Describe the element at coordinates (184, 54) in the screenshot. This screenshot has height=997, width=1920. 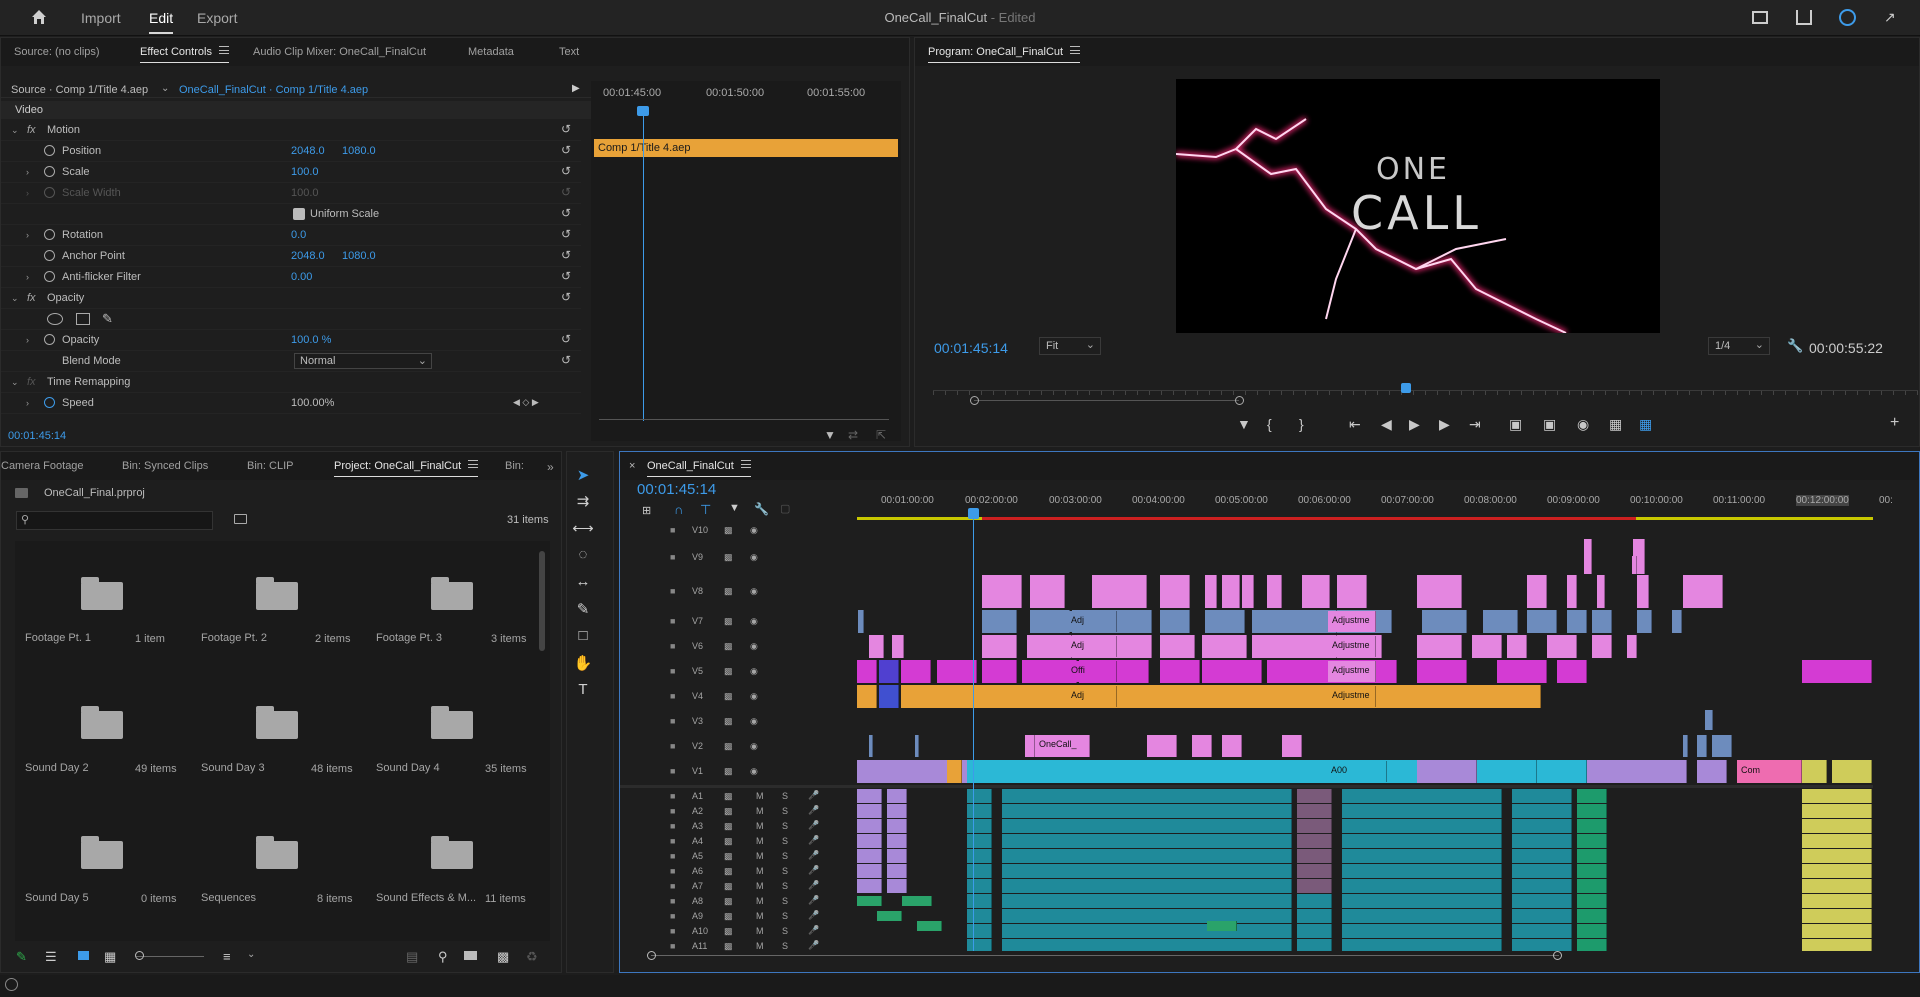
I see `tab-effect-controls: Effect Controls` at that location.